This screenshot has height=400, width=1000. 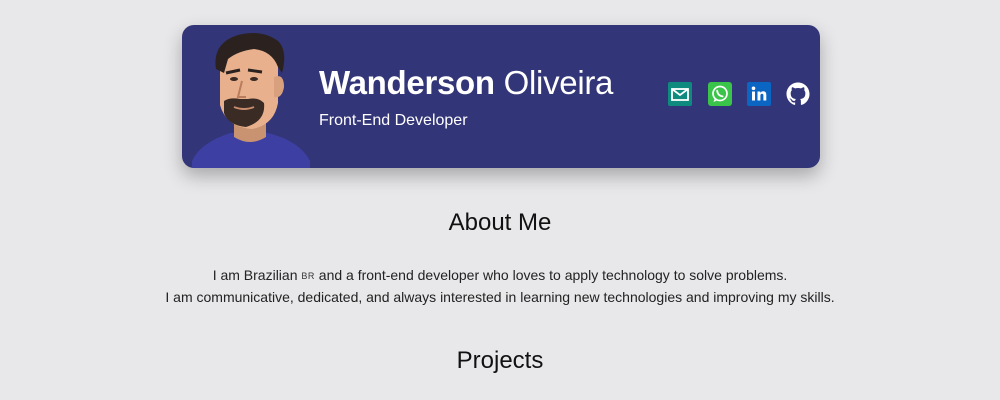 I want to click on last-name: Oliveira, so click(x=558, y=82).